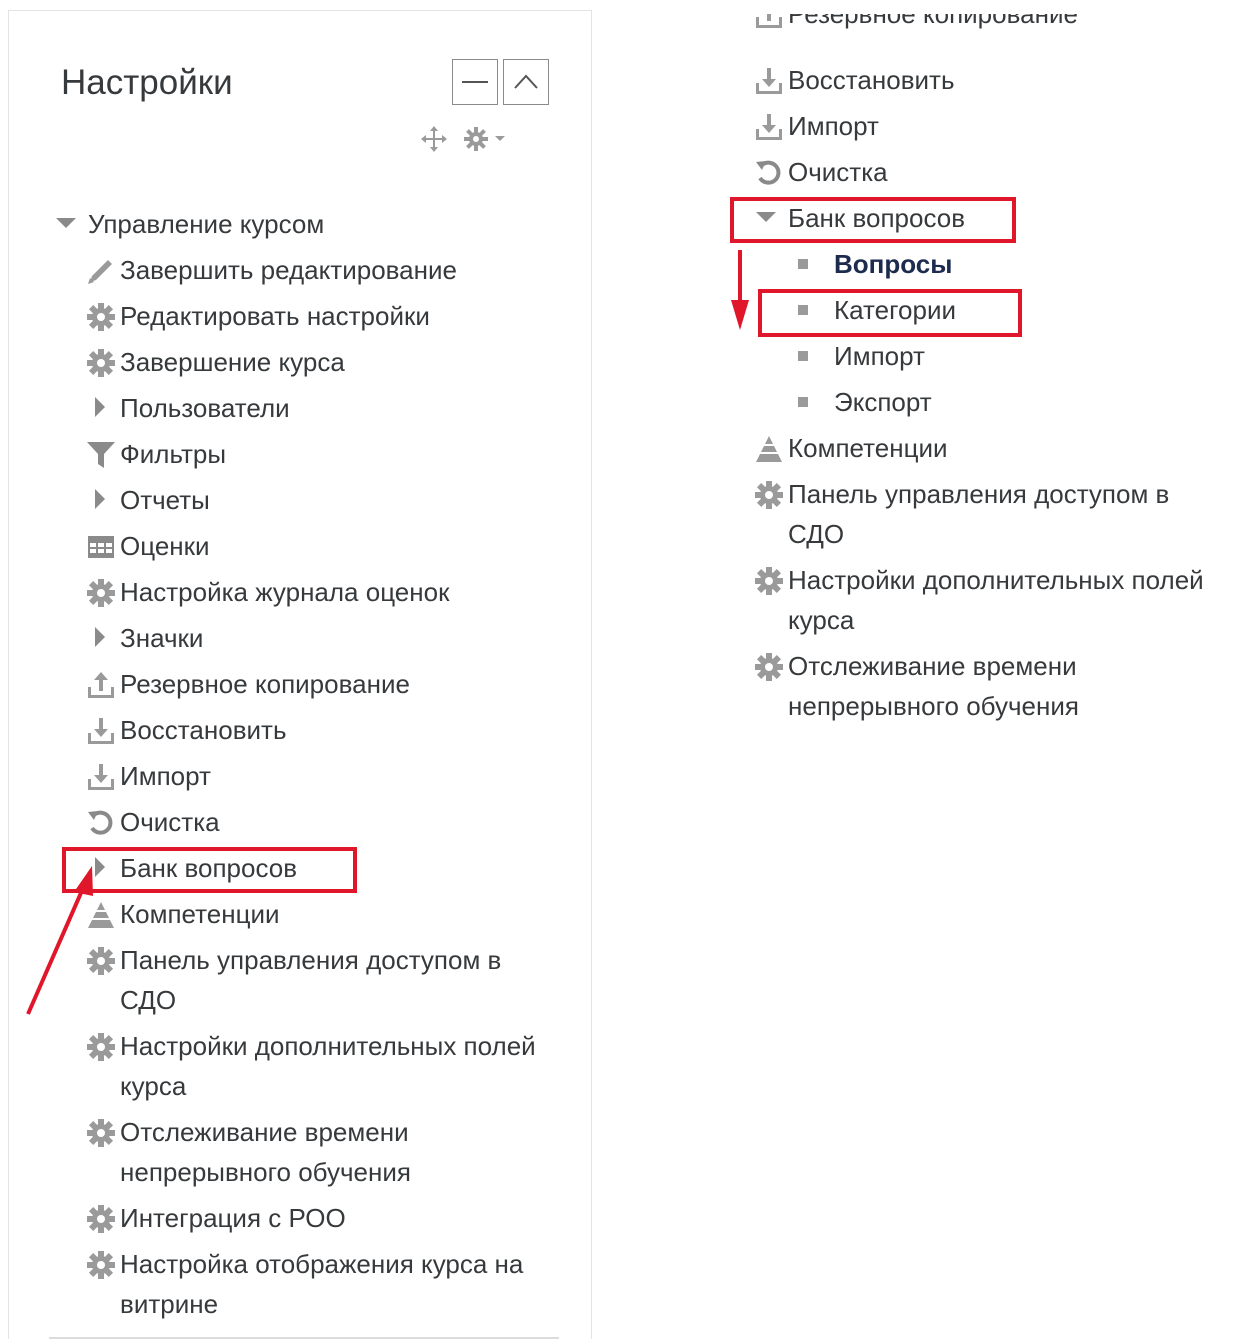 The image size is (1246, 1339). I want to click on collapse-button, so click(526, 82).